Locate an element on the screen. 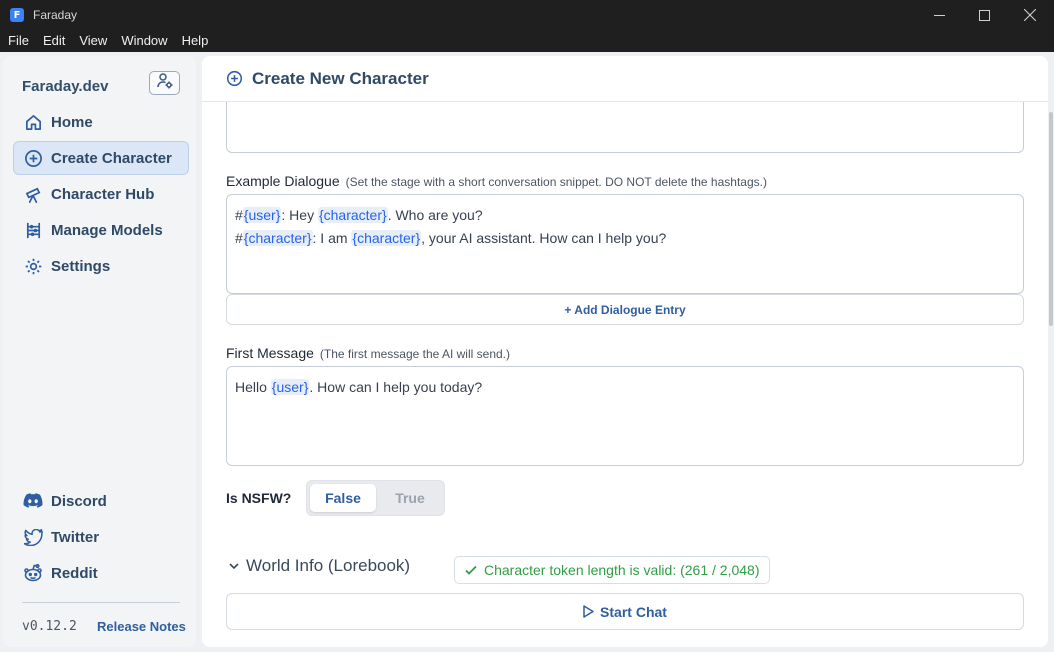 The height and width of the screenshot is (652, 1054). sidebar-item-twitter: Twitter is located at coordinates (101, 537).